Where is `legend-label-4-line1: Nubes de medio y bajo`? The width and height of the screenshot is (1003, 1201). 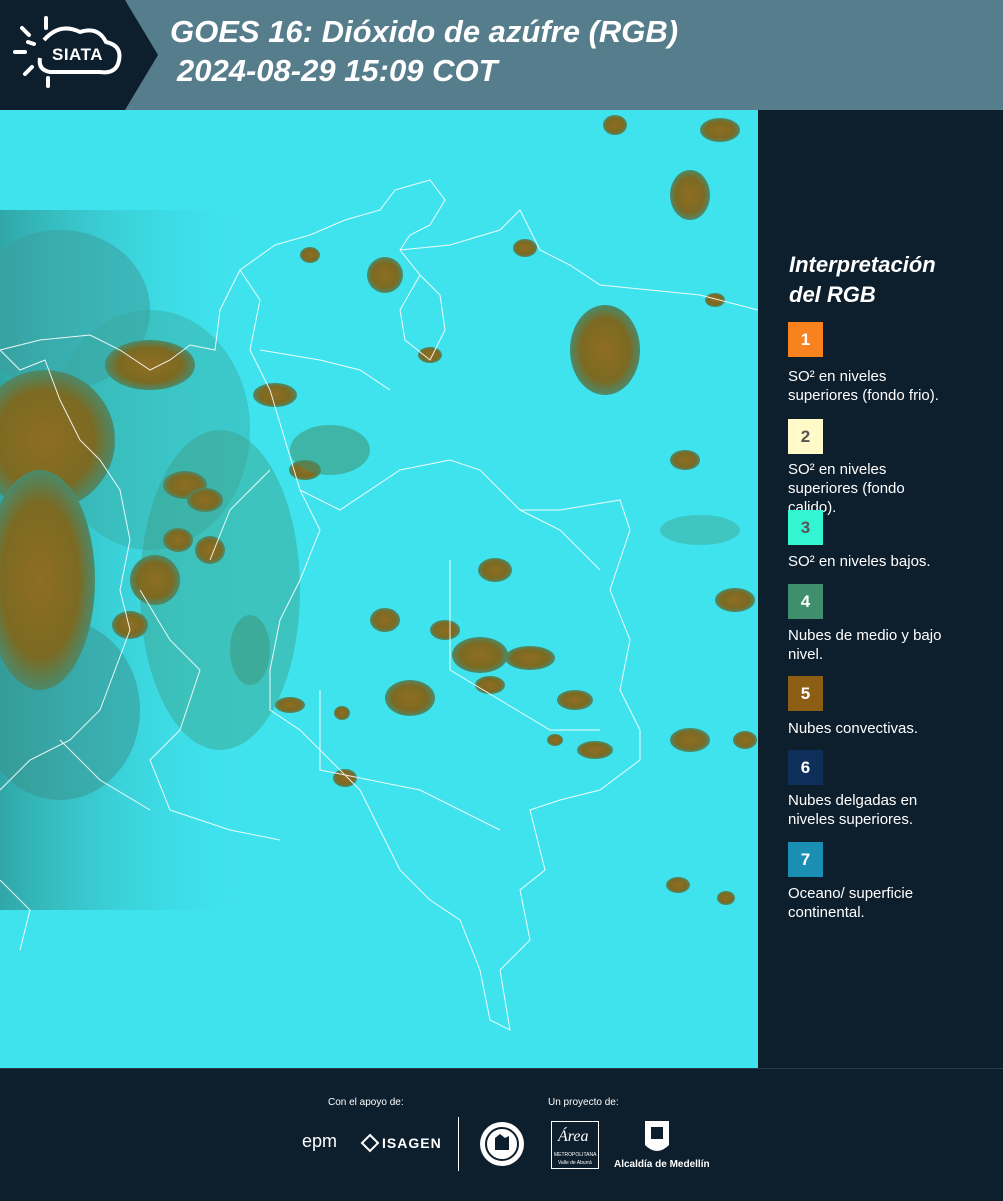
legend-label-4-line1: Nubes de medio y bajo is located at coordinates (865, 635).